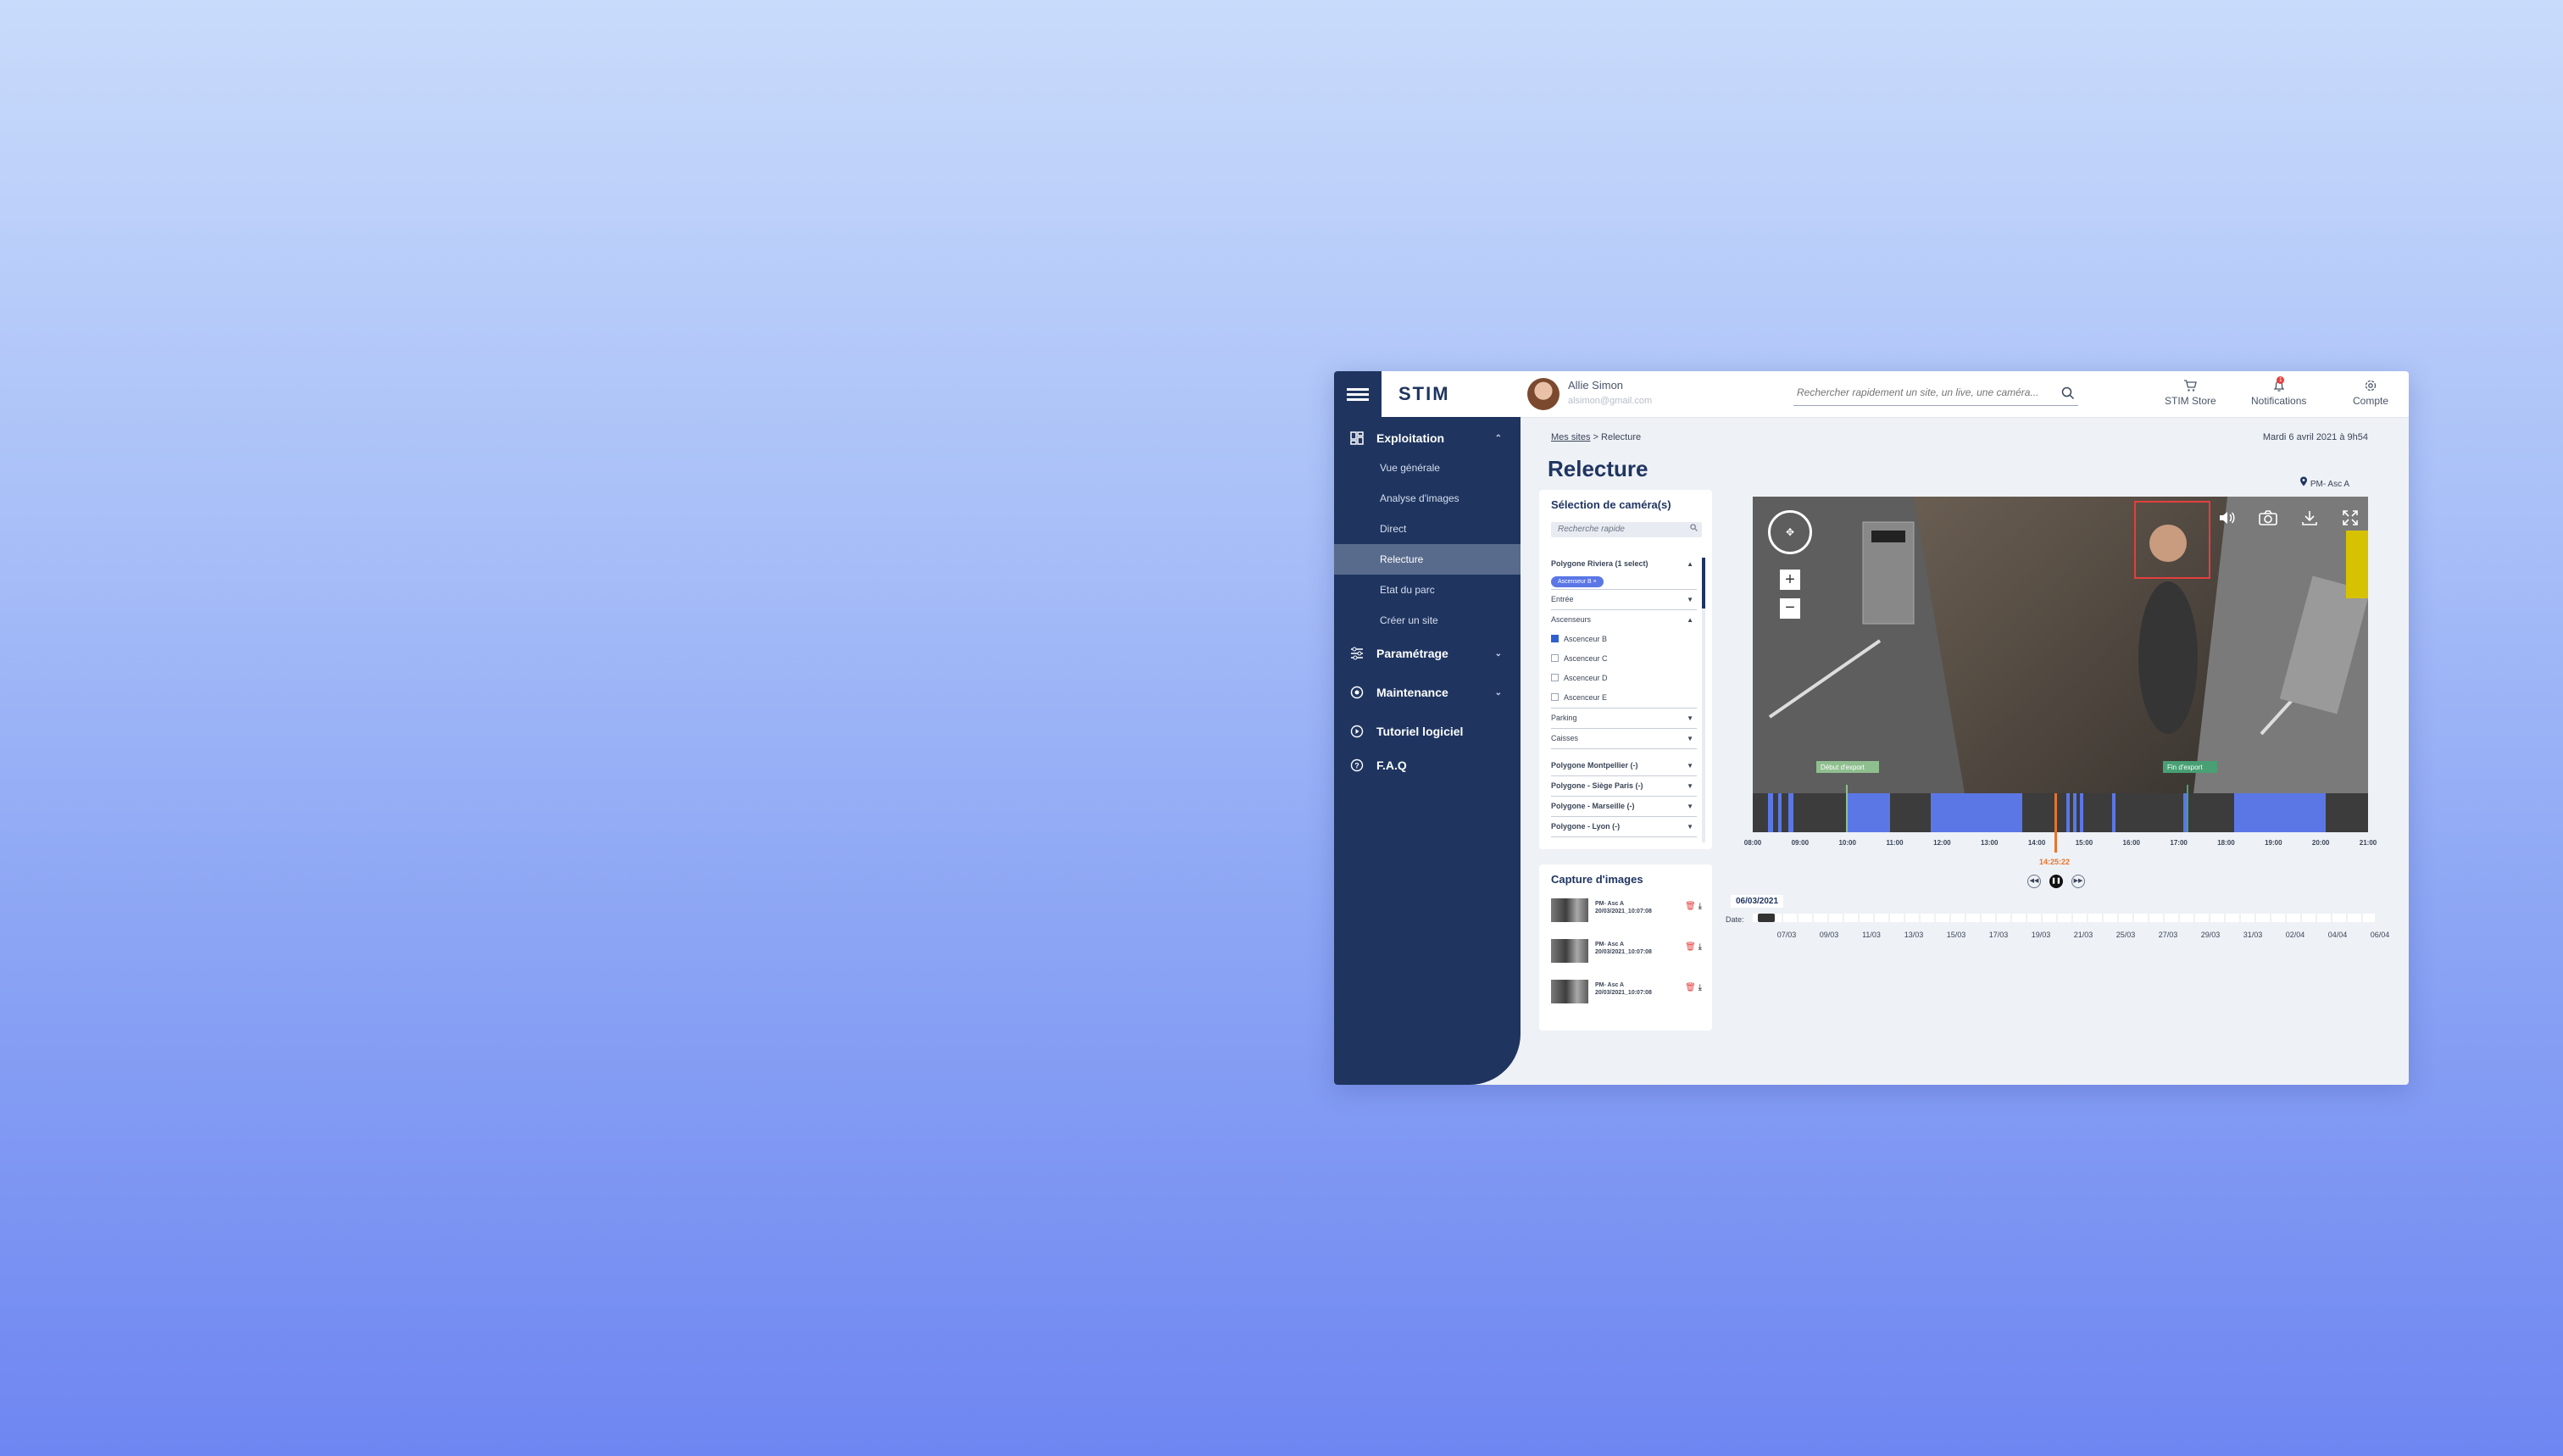  Describe the element at coordinates (2185, 768) in the screenshot. I see `export-end-label: Fin d'export` at that location.